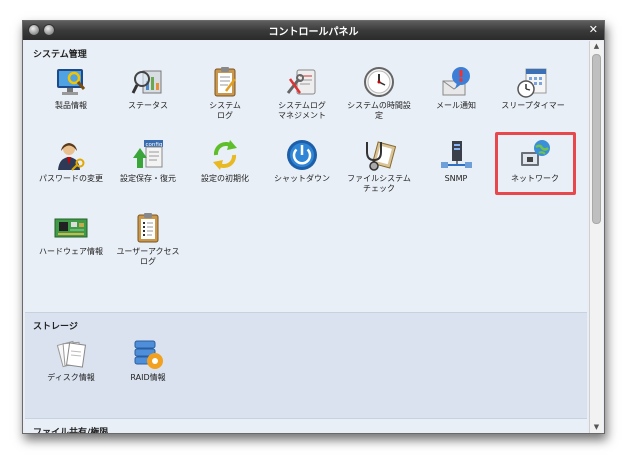  What do you see at coordinates (148, 377) in the screenshot?
I see `item-label: RAID情報` at bounding box center [148, 377].